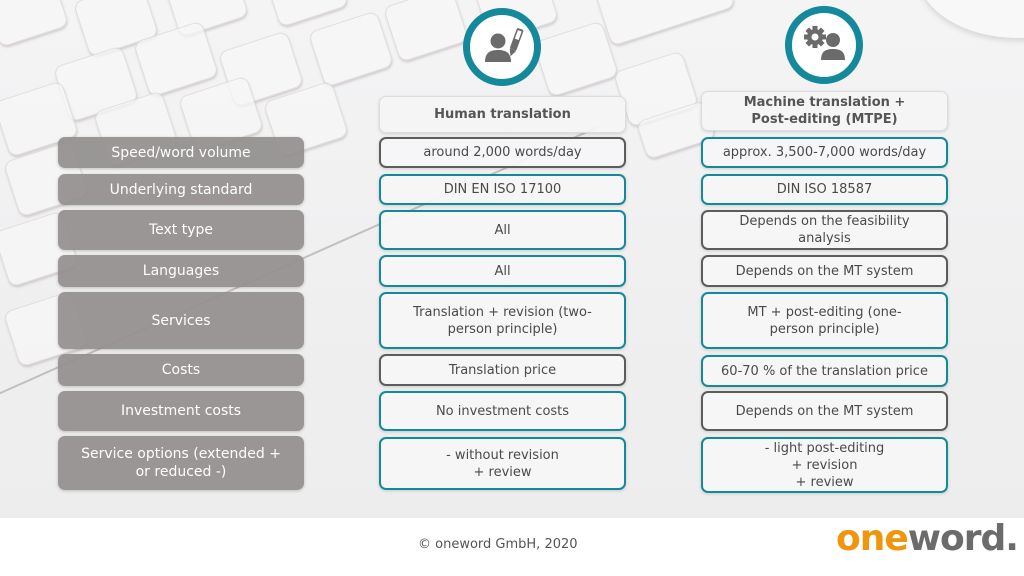 The height and width of the screenshot is (576, 1024). I want to click on mtpe-option-line: + revision, so click(824, 465).